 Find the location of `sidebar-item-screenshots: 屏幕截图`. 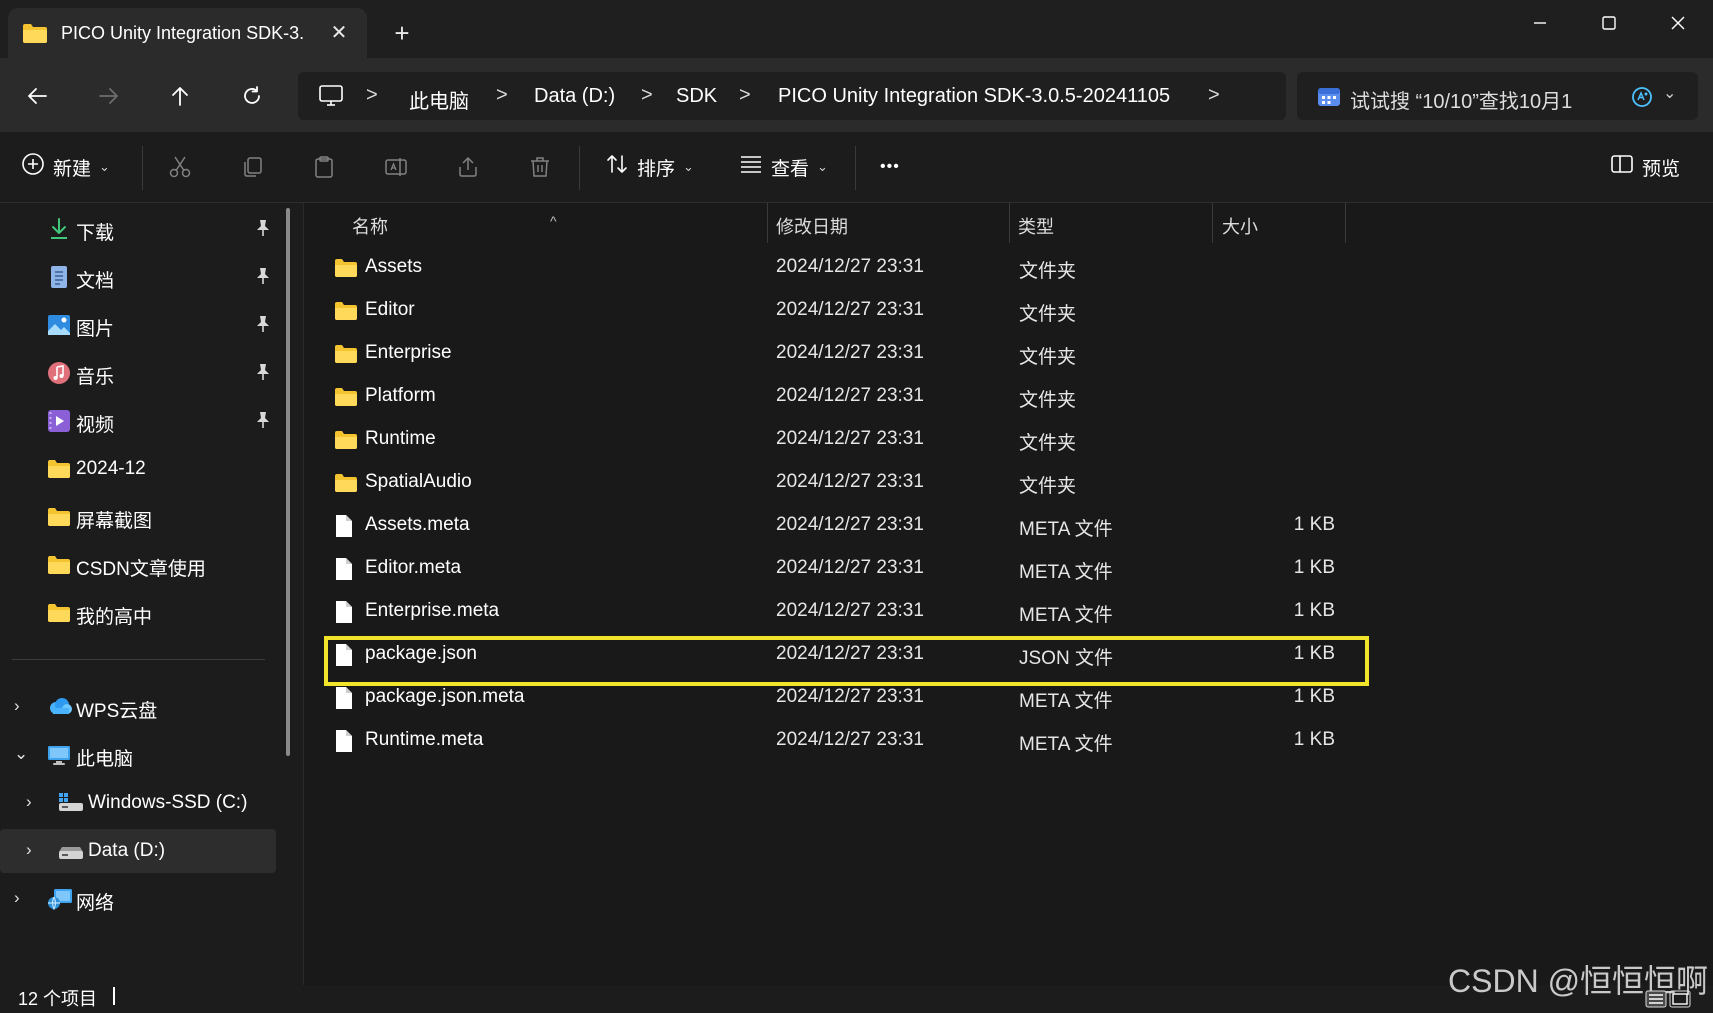

sidebar-item-screenshots: 屏幕截图 is located at coordinates (138, 517).